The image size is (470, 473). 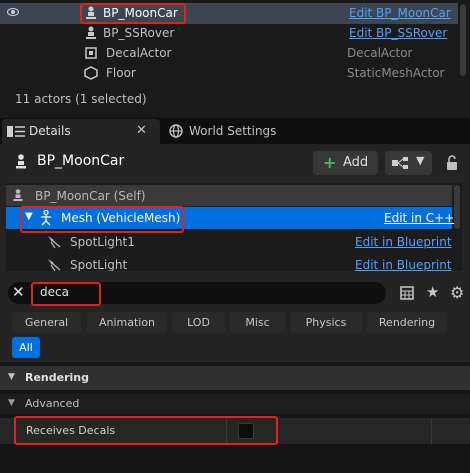 What do you see at coordinates (407, 293) in the screenshot?
I see `property-matrix-icon` at bounding box center [407, 293].